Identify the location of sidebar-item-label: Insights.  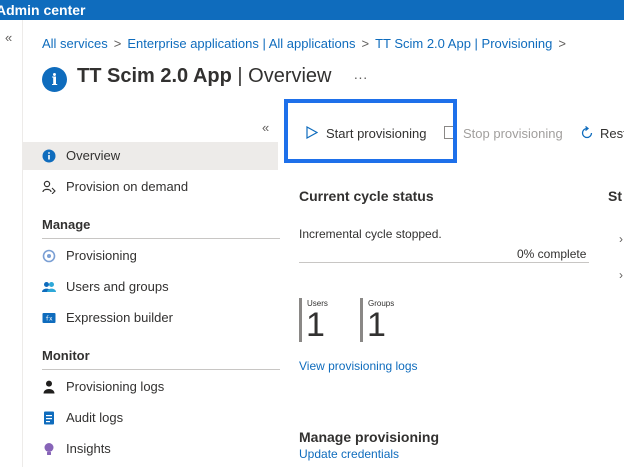
(88, 448).